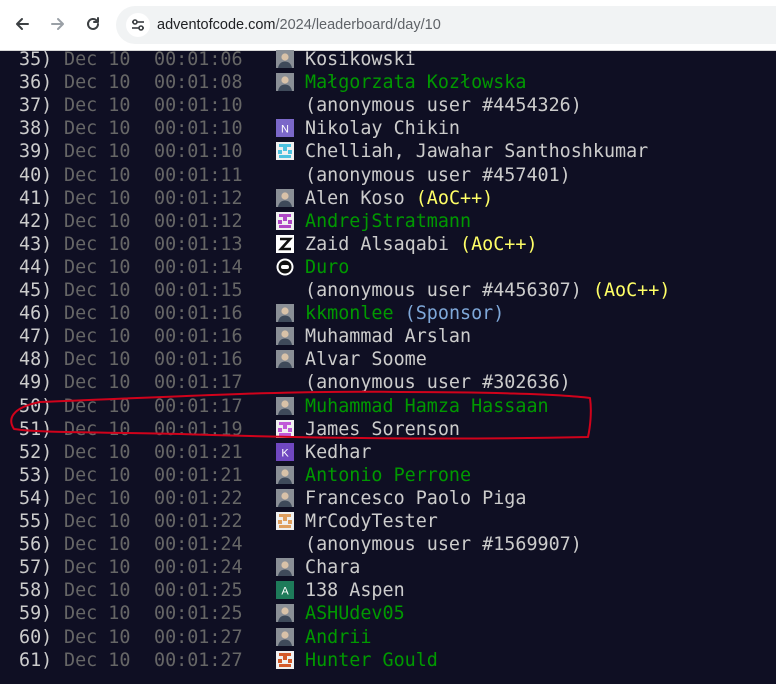 The height and width of the screenshot is (684, 776). I want to click on user-name-link: ASHUdev05, so click(355, 613).